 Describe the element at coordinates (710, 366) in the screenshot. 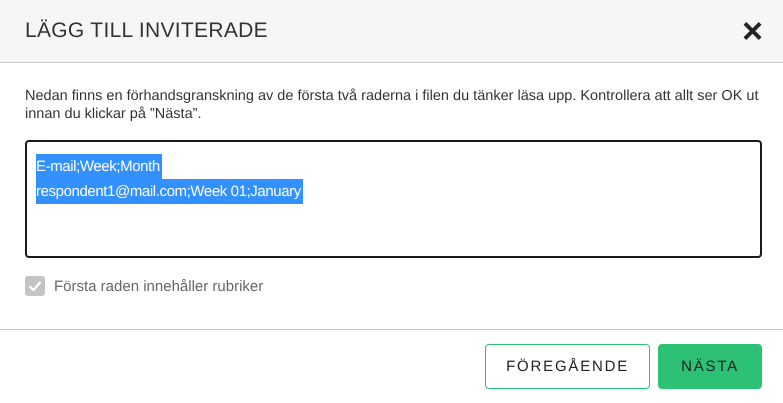

I see `next-button: NÄSTA` at that location.